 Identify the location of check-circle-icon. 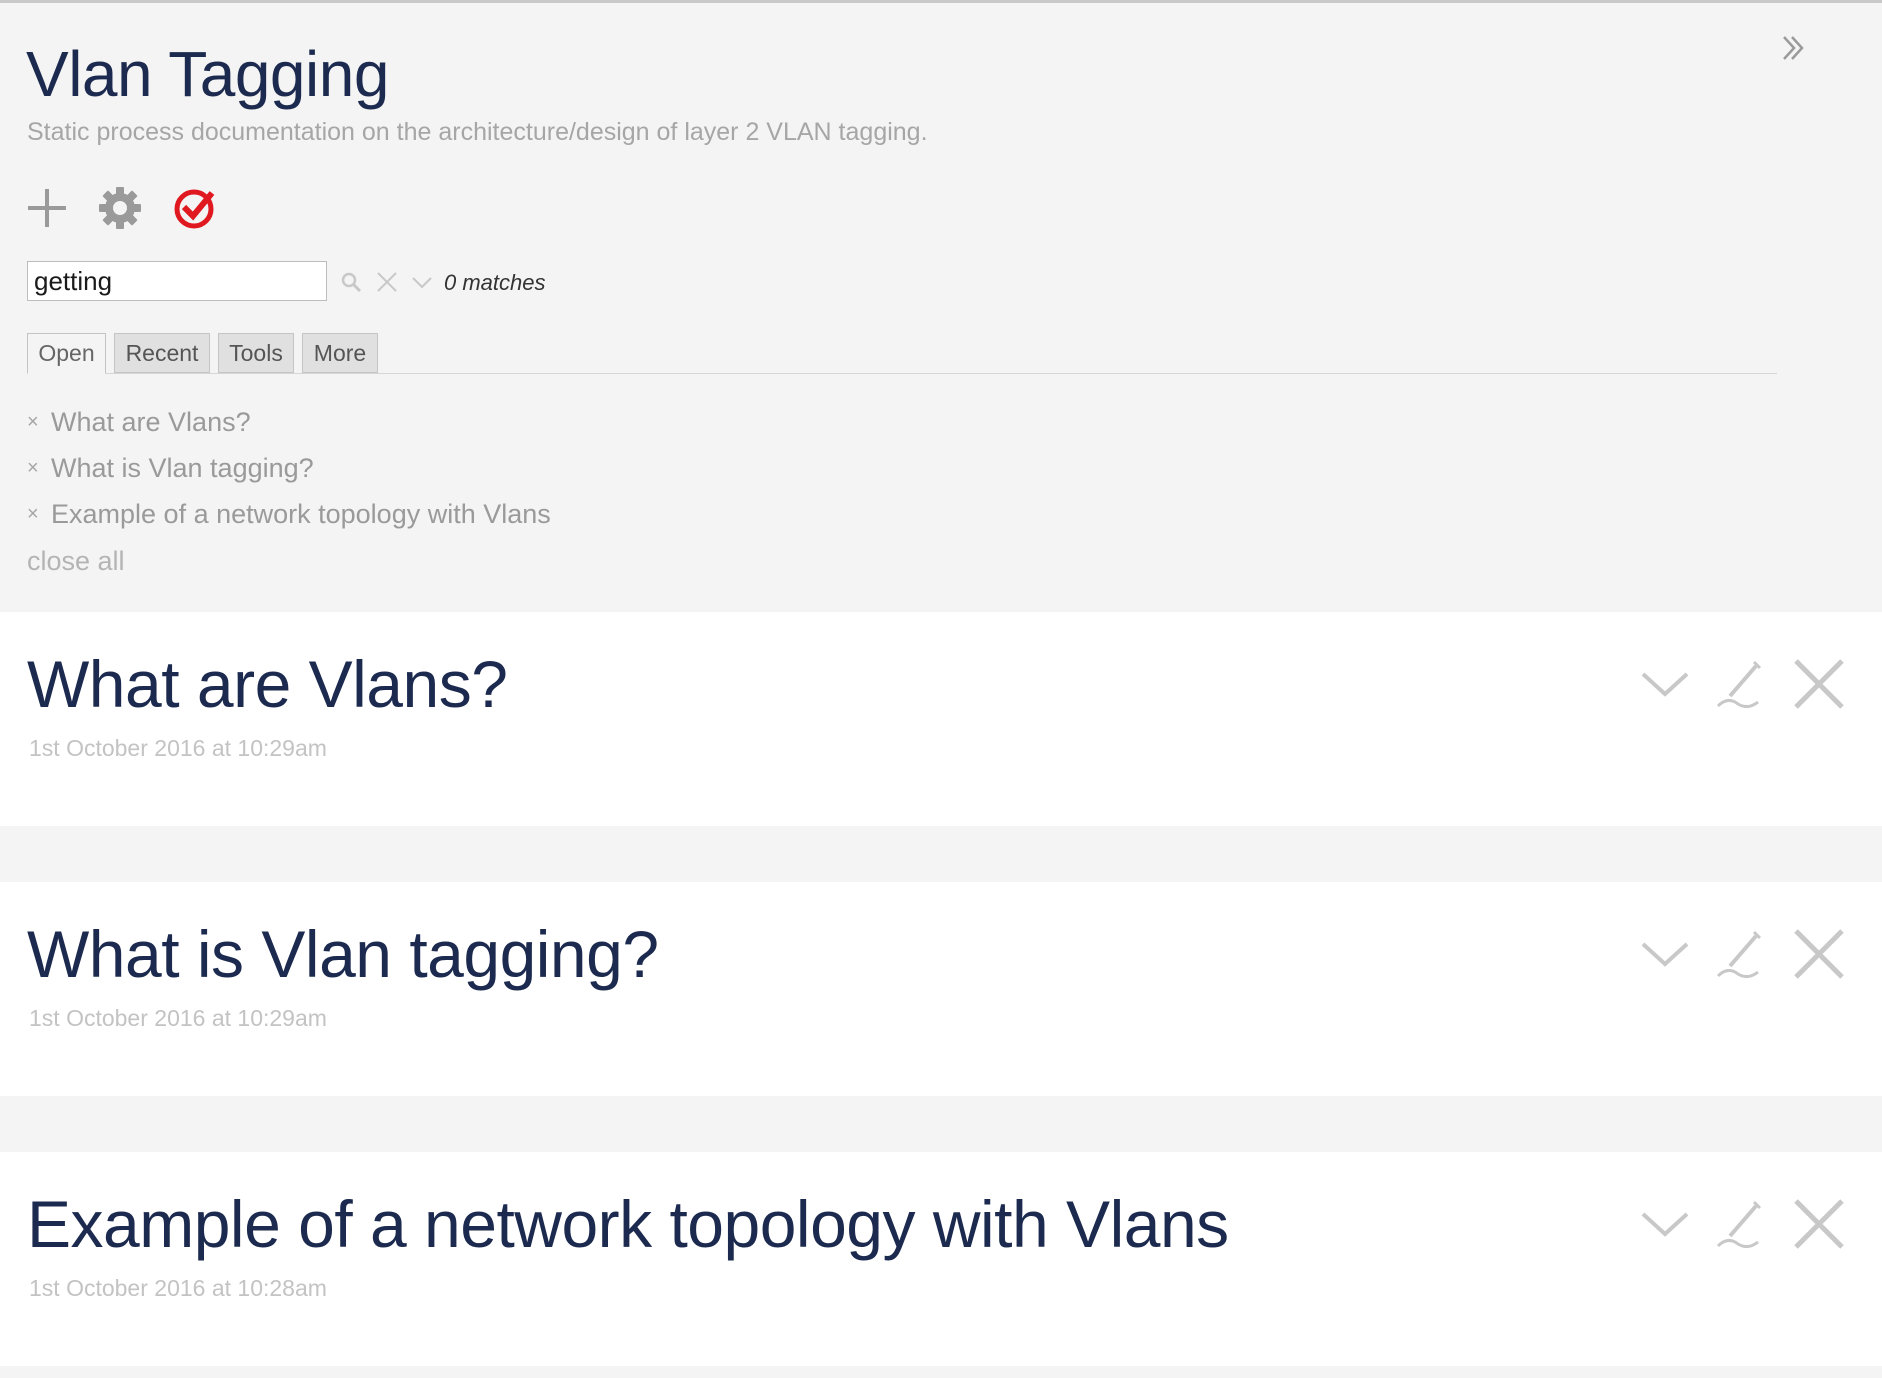
(194, 209).